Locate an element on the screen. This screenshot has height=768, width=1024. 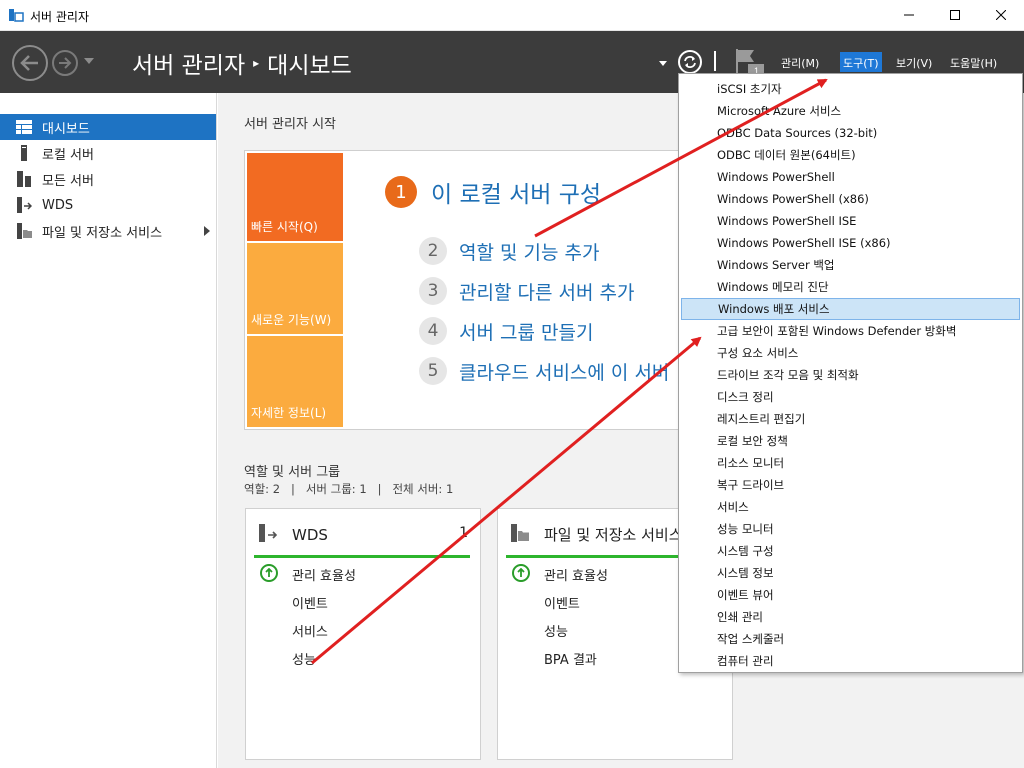
history-dropdown-icon is located at coordinates (89, 61).